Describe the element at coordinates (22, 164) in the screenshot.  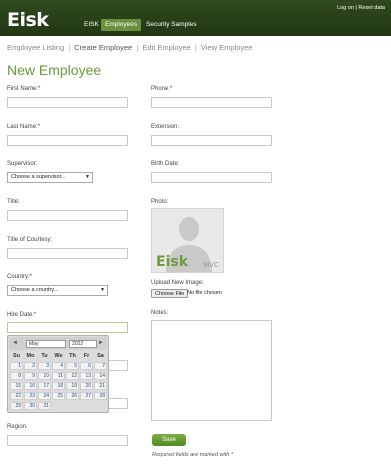
I see `supervisor-label: Supervisor:` at that location.